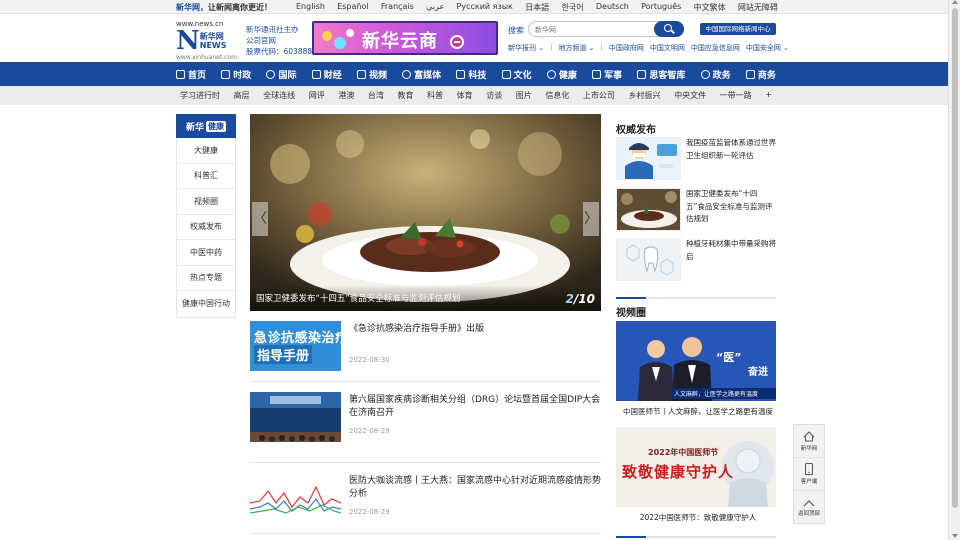  Describe the element at coordinates (206, 253) in the screenshot. I see `sidebar-item: 中医中药` at that location.